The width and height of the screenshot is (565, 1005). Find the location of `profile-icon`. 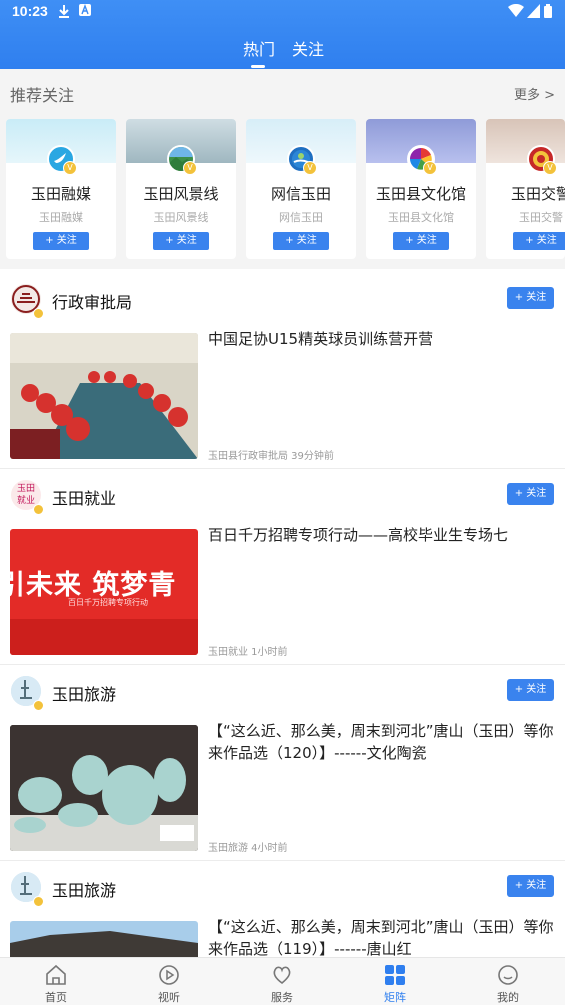

profile-icon is located at coordinates (508, 975).